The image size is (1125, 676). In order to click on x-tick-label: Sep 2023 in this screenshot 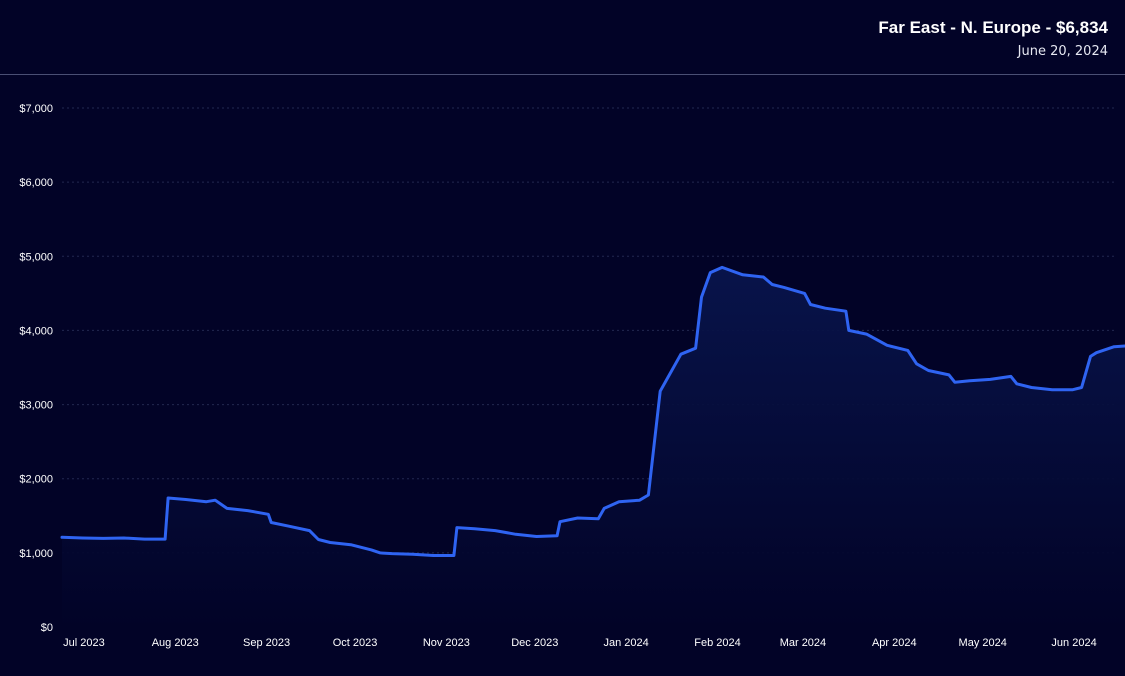, I will do `click(266, 643)`.